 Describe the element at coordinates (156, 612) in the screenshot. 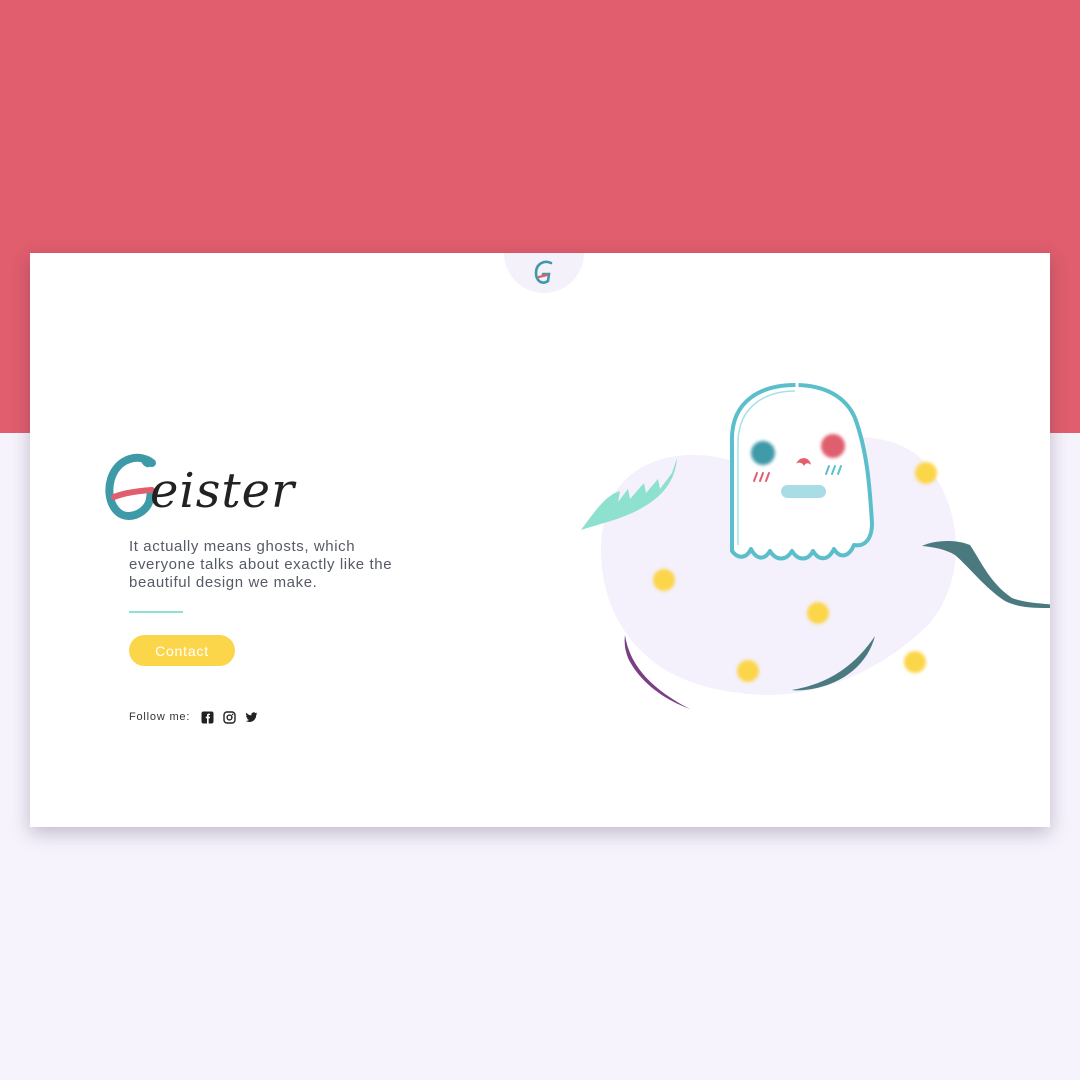

I see `divider-line` at that location.